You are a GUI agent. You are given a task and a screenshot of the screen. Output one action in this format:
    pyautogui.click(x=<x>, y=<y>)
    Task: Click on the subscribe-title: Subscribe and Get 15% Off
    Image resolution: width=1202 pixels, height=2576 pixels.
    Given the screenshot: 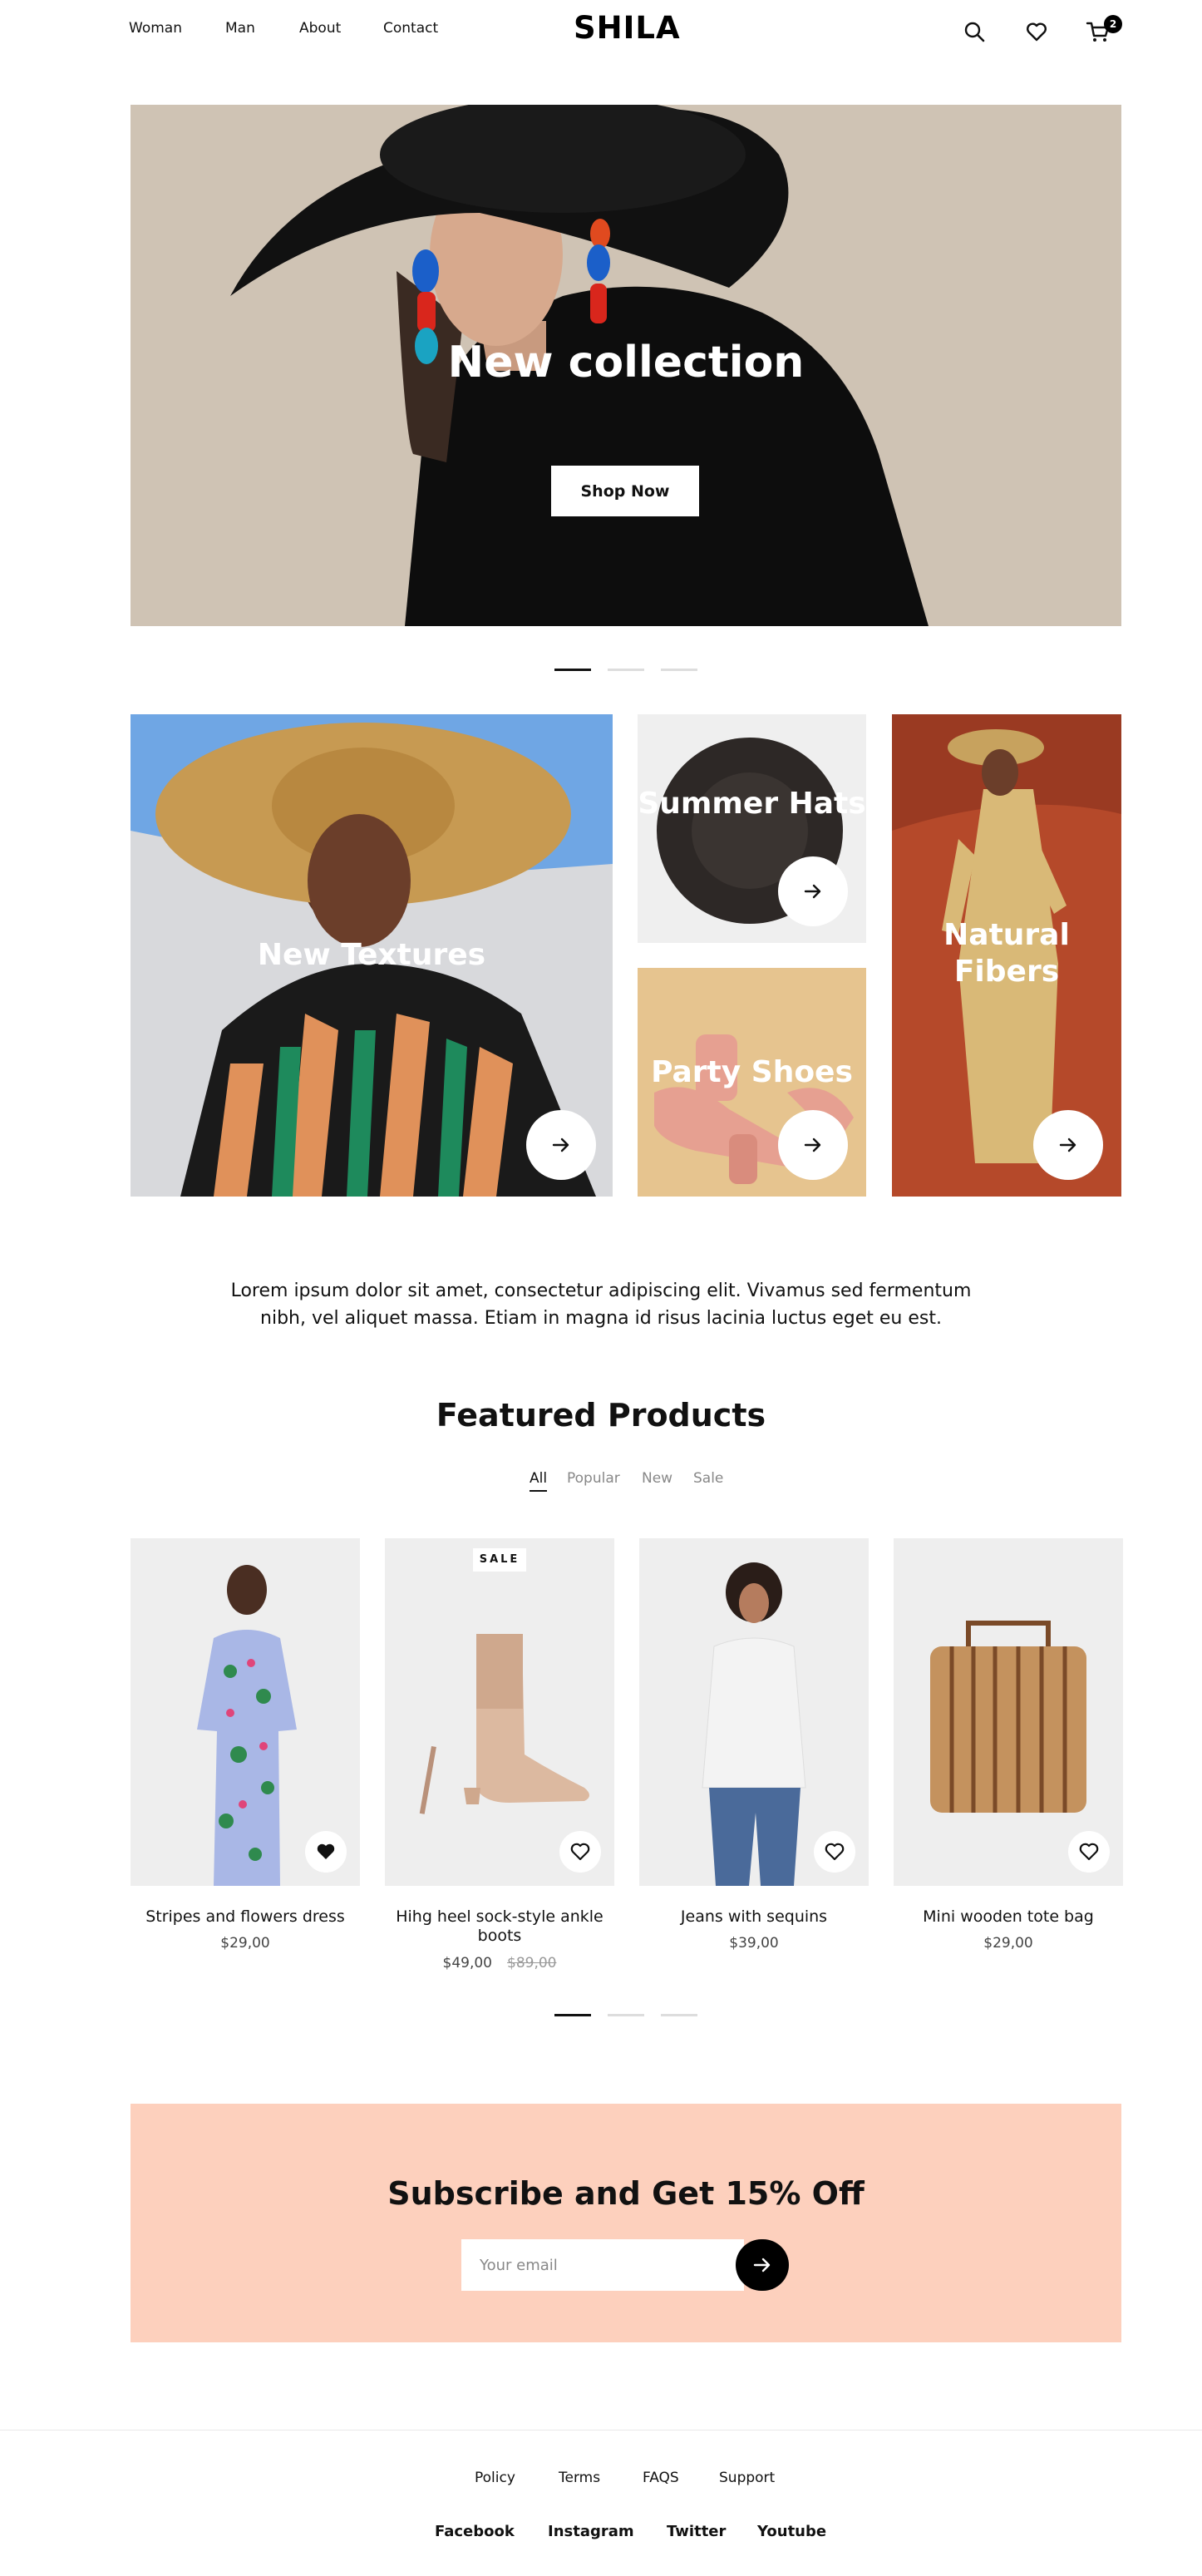 What is the action you would take?
    pyautogui.click(x=626, y=2193)
    